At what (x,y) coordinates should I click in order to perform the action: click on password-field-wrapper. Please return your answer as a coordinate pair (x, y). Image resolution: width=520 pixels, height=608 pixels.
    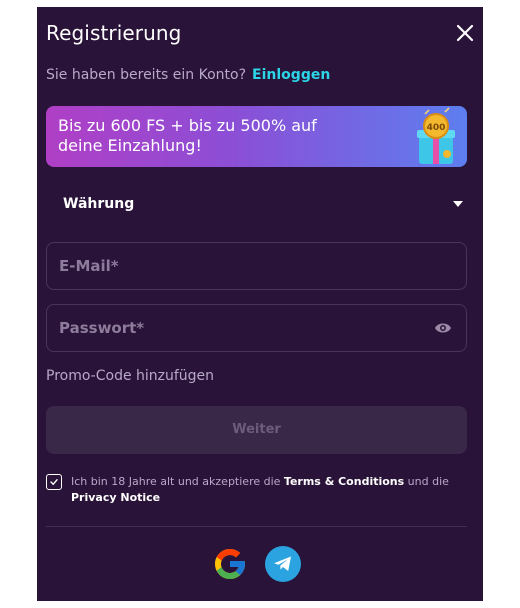
    Looking at the image, I should click on (256, 328).